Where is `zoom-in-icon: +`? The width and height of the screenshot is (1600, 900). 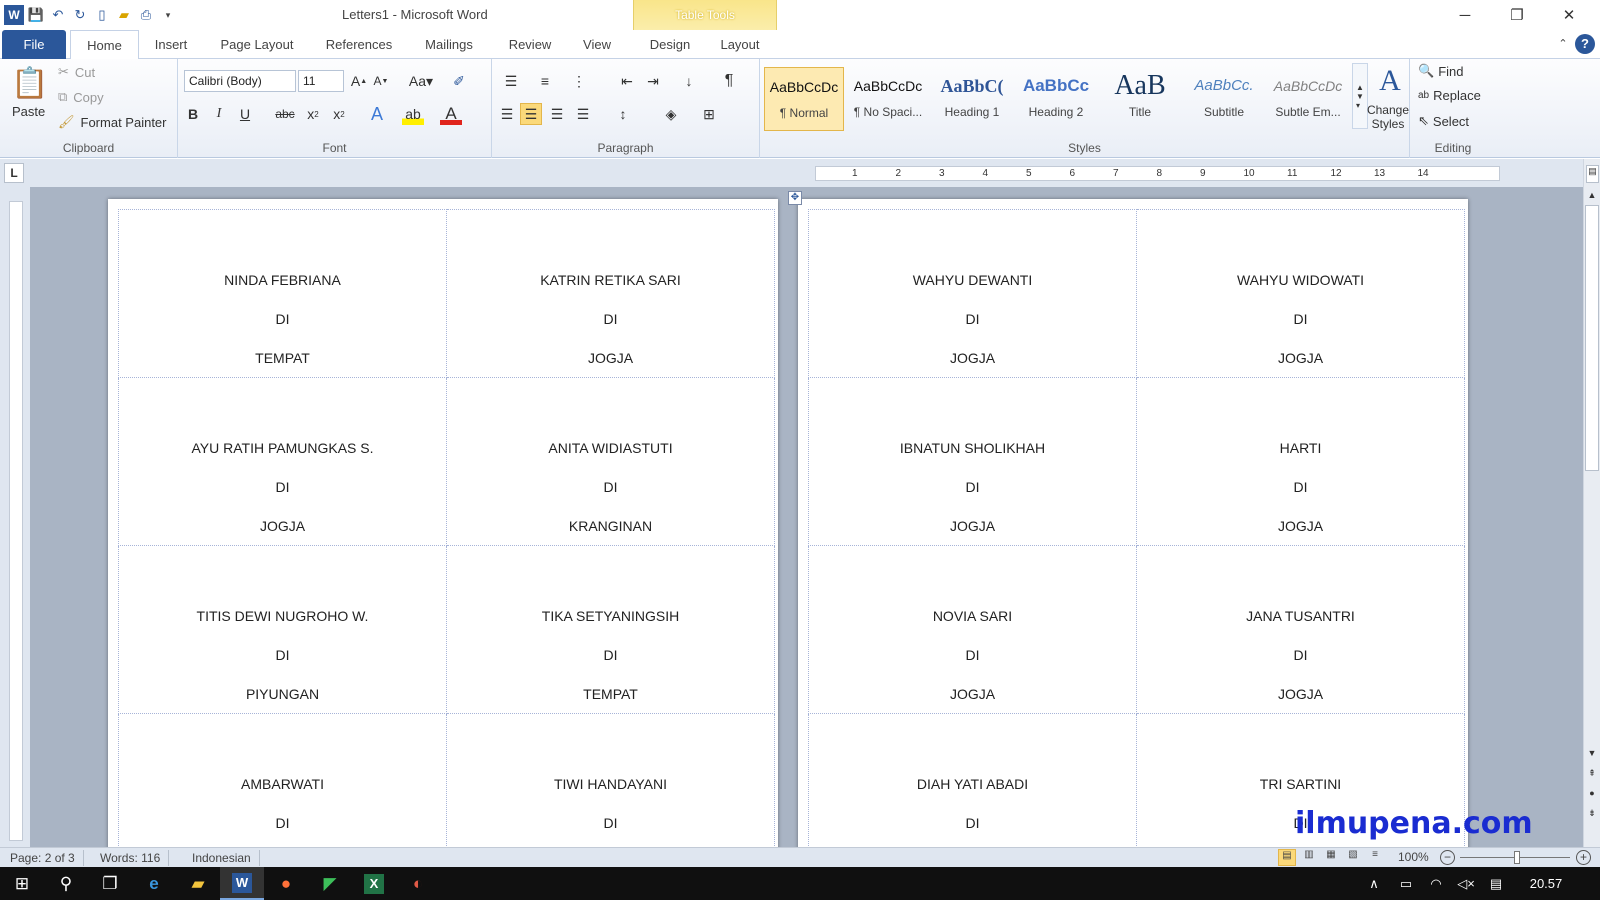
zoom-in-icon: + is located at coordinates (1583, 857).